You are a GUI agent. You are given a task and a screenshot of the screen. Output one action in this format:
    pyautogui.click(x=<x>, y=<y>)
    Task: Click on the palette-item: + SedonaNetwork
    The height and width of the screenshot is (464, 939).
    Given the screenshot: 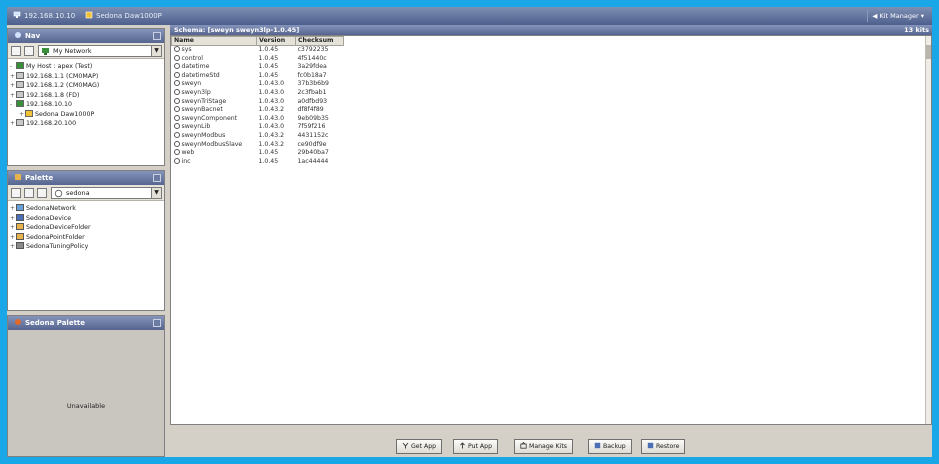 What is the action you would take?
    pyautogui.click(x=86, y=209)
    